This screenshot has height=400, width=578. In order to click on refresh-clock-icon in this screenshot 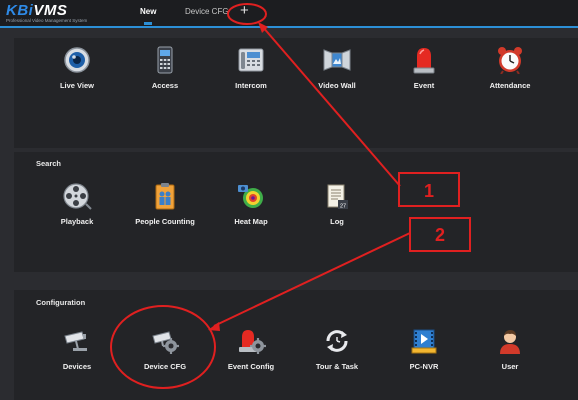, I will do `click(337, 341)`.